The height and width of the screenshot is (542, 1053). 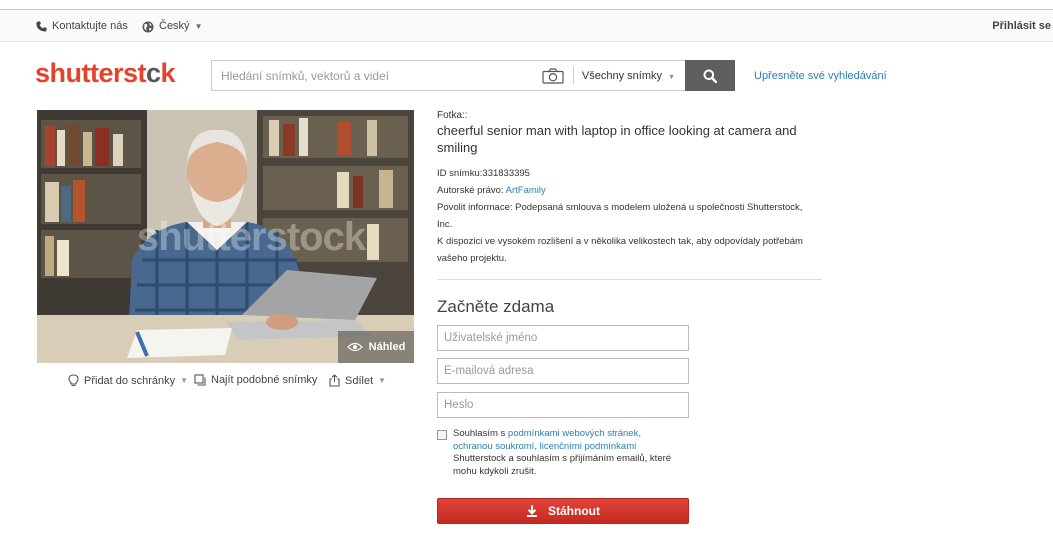 What do you see at coordinates (563, 405) in the screenshot?
I see `password-field` at bounding box center [563, 405].